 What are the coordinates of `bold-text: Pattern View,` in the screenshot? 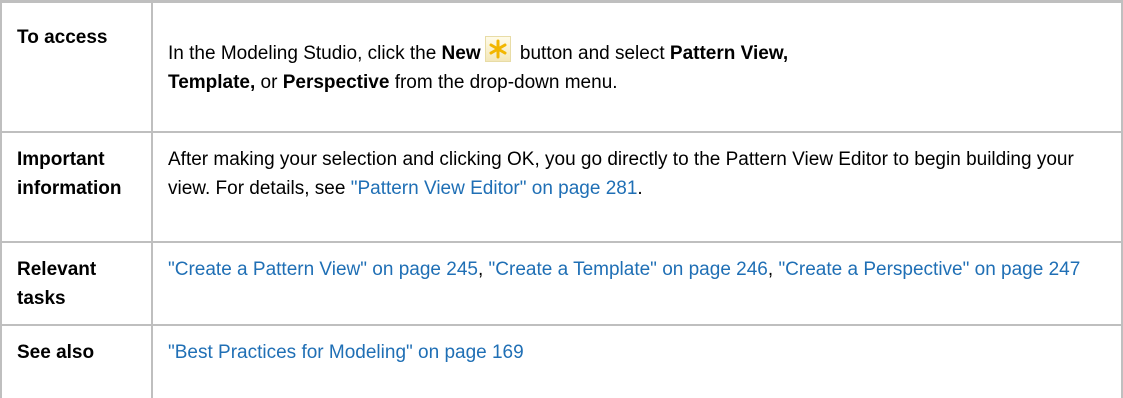 It's located at (729, 53).